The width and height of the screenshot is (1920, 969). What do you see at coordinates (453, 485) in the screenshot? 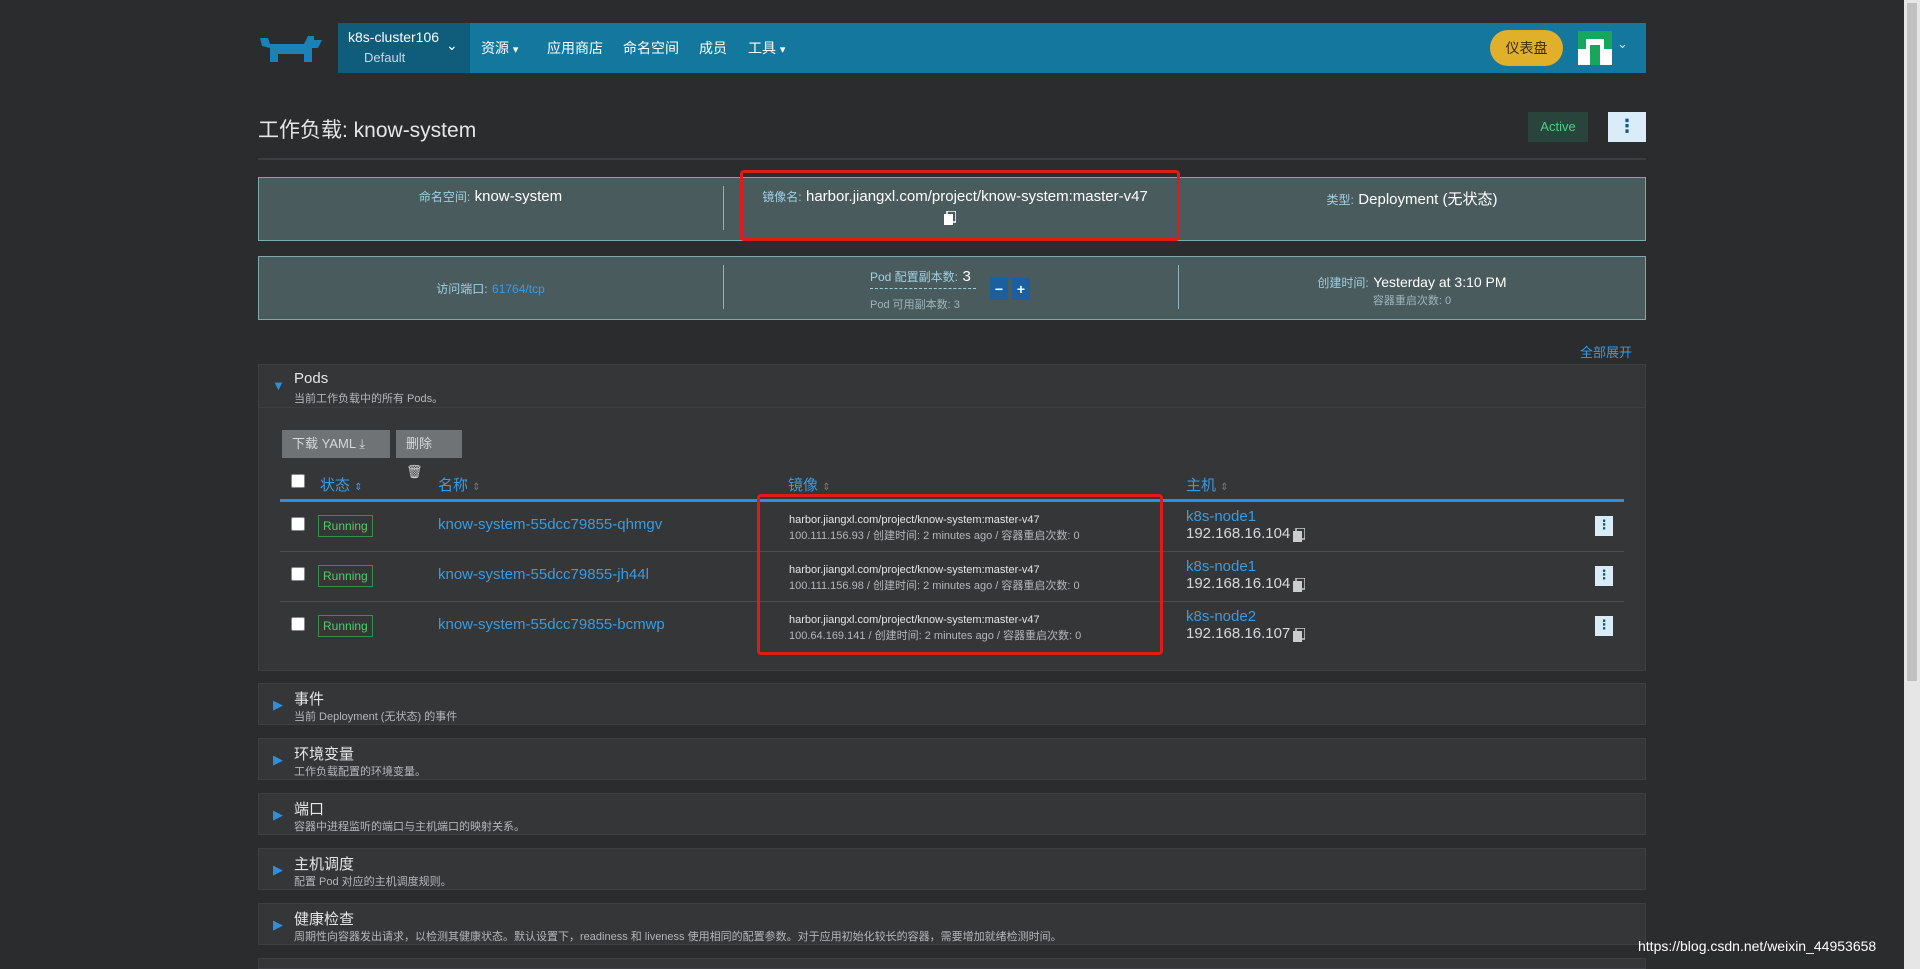
I see `column-name-label: 名称` at bounding box center [453, 485].